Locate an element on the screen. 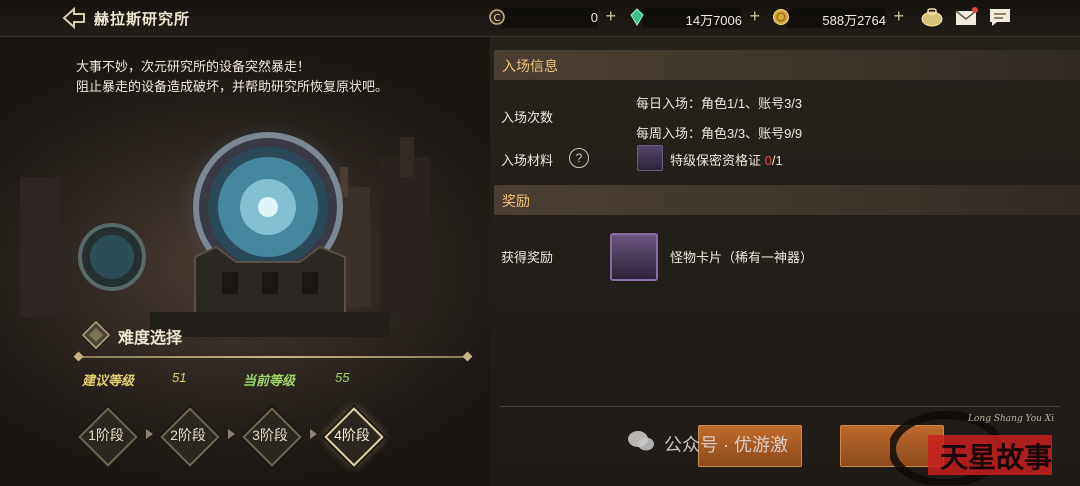  monster-card-icon is located at coordinates (634, 257).